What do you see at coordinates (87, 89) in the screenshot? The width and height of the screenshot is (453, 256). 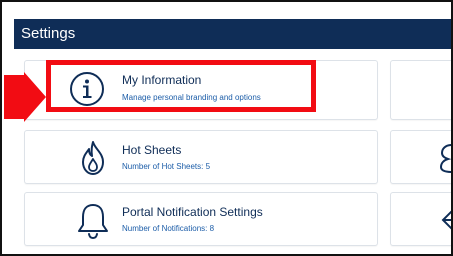 I see `info-circle-icon` at bounding box center [87, 89].